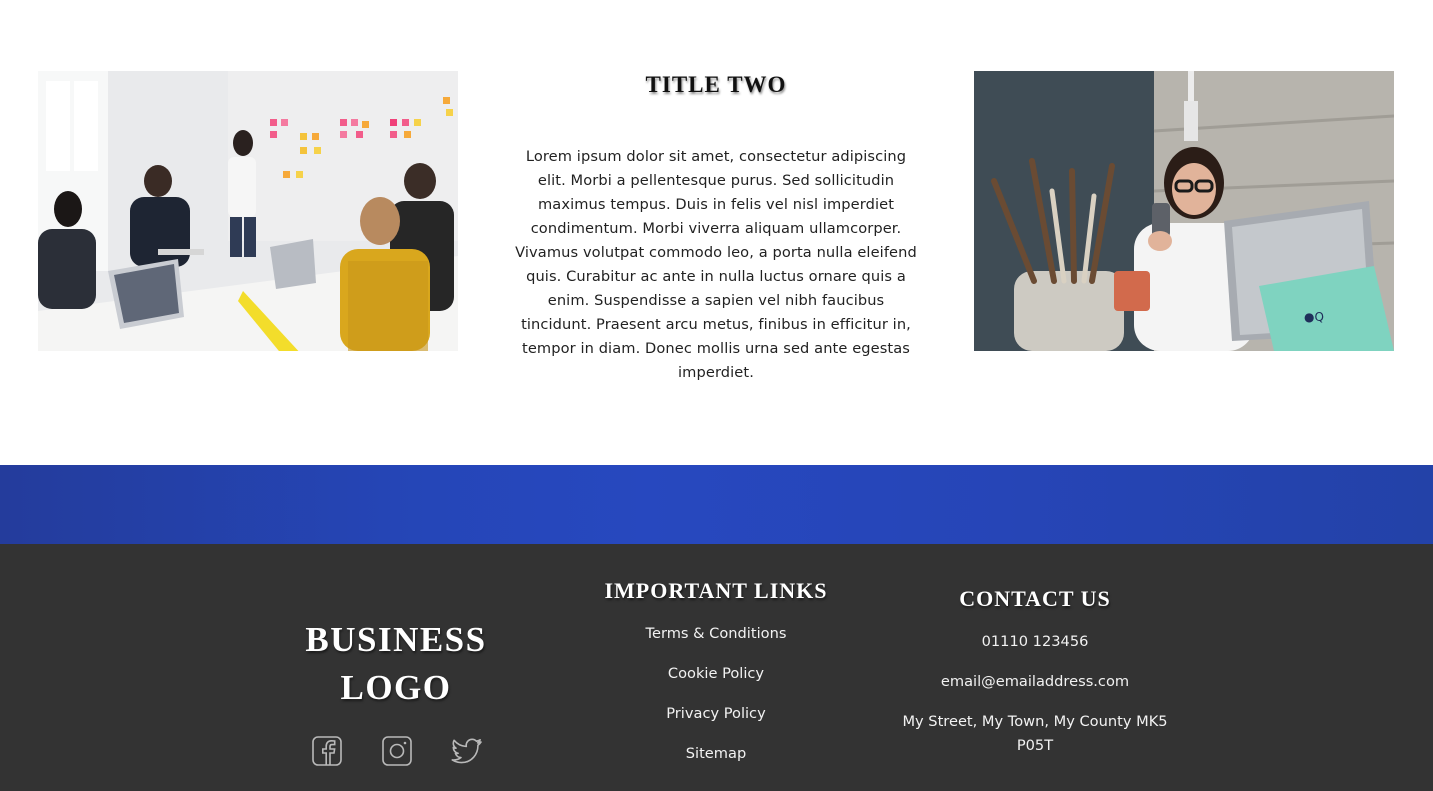  Describe the element at coordinates (716, 754) in the screenshot. I see `sitemap-link: Sitemap` at that location.